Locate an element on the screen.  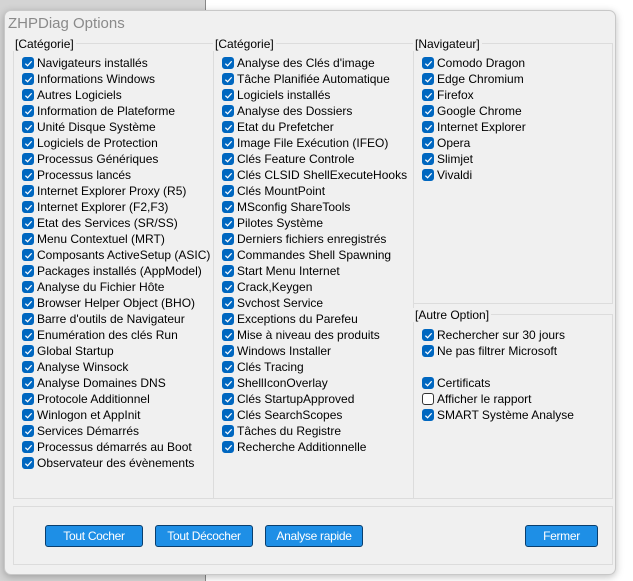
quick-scan-button: Analyse rapide is located at coordinates (314, 536).